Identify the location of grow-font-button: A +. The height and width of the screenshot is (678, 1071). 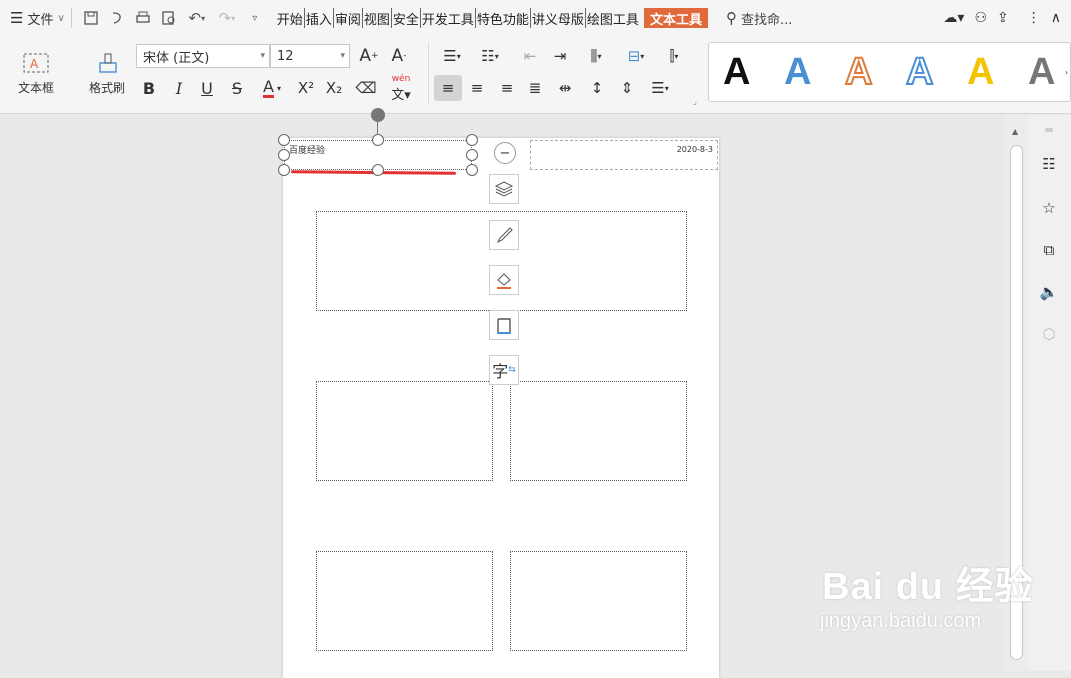
(369, 56).